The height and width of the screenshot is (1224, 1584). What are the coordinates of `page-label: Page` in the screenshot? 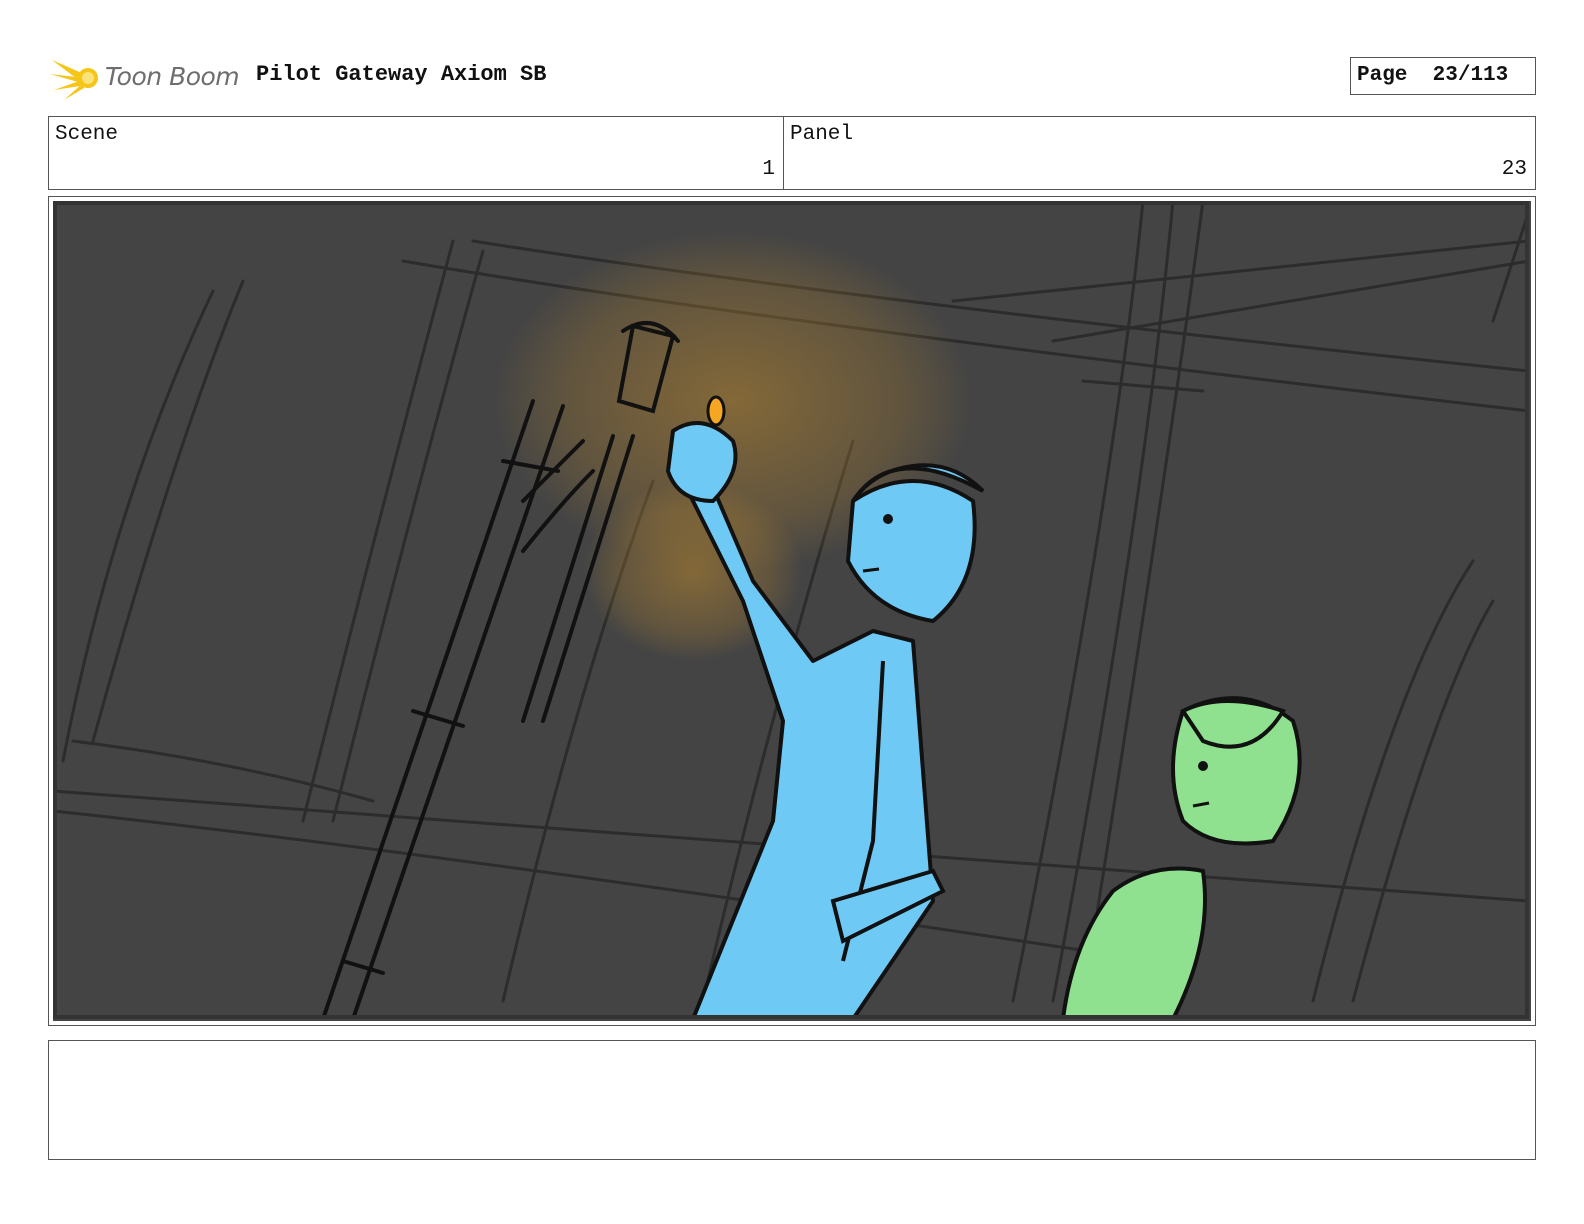 It's located at (1382, 75).